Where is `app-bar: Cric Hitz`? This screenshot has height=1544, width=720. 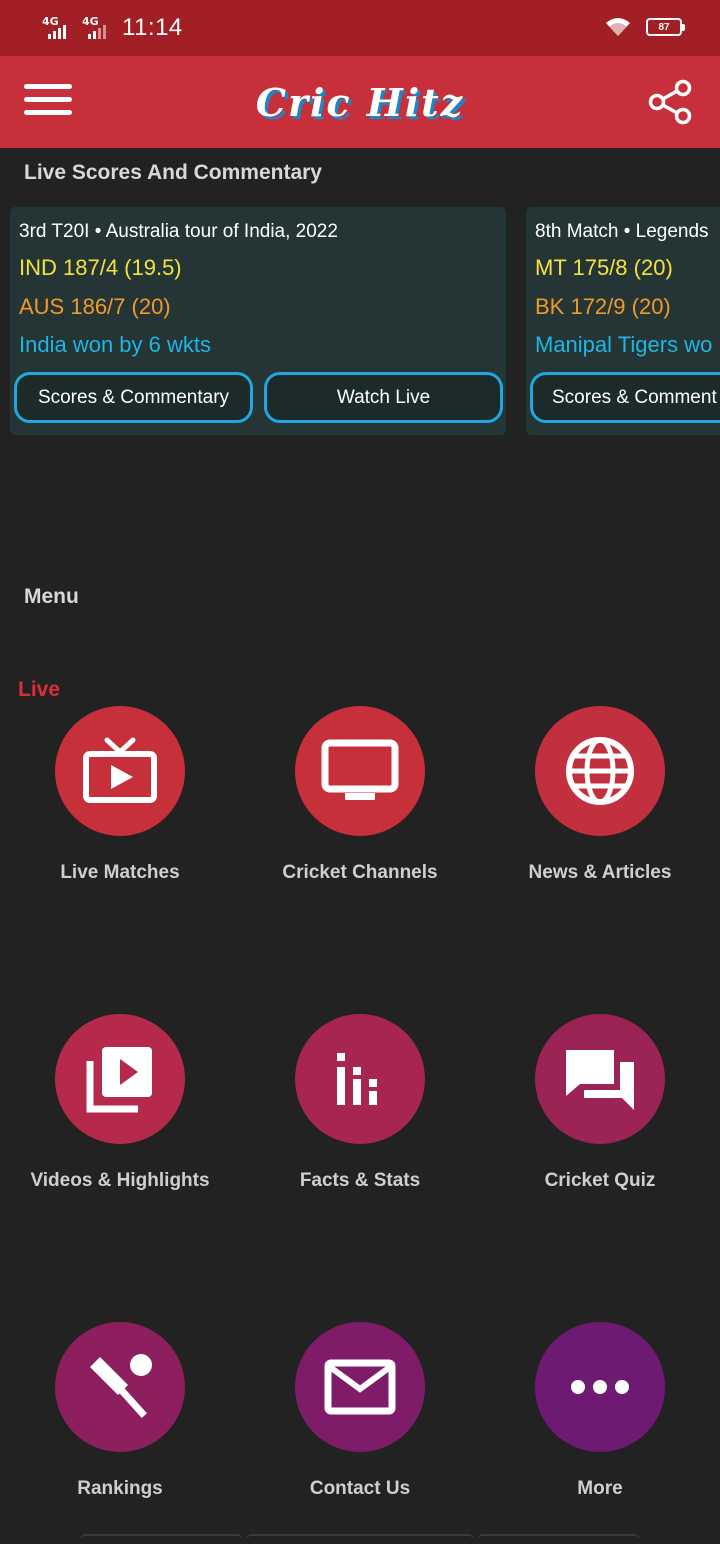 app-bar: Cric Hitz is located at coordinates (360, 102).